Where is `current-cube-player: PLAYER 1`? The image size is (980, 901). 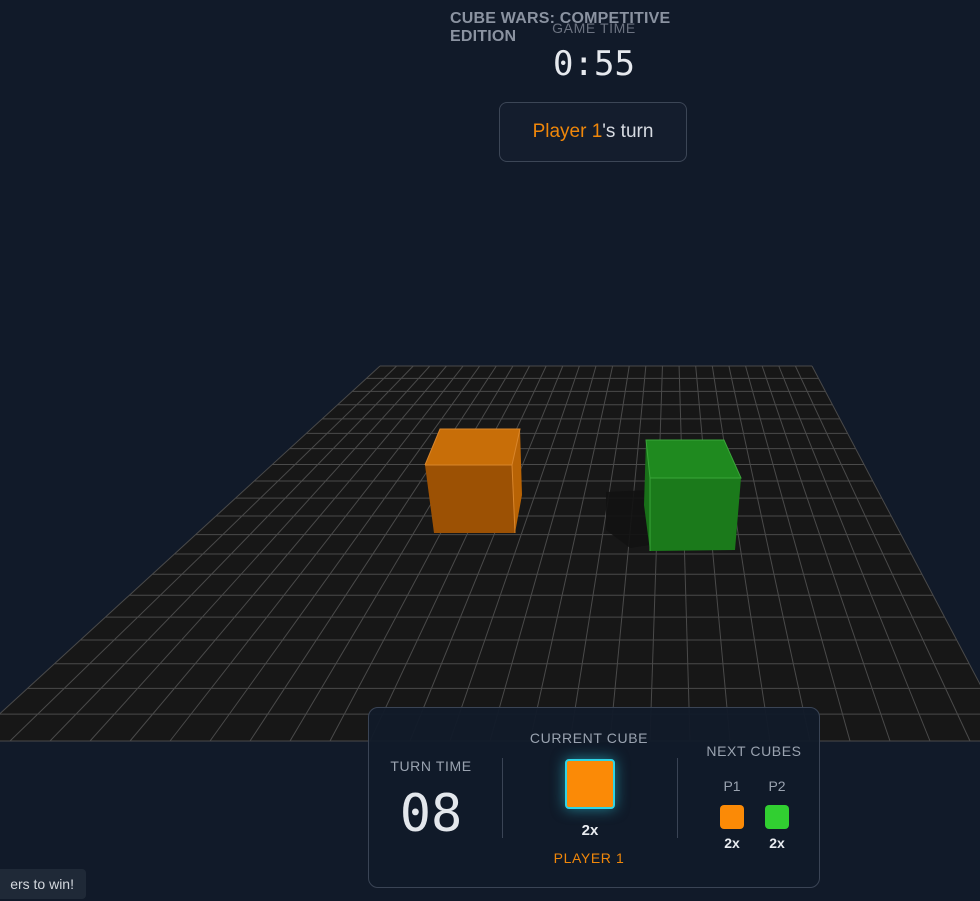 current-cube-player: PLAYER 1 is located at coordinates (589, 858).